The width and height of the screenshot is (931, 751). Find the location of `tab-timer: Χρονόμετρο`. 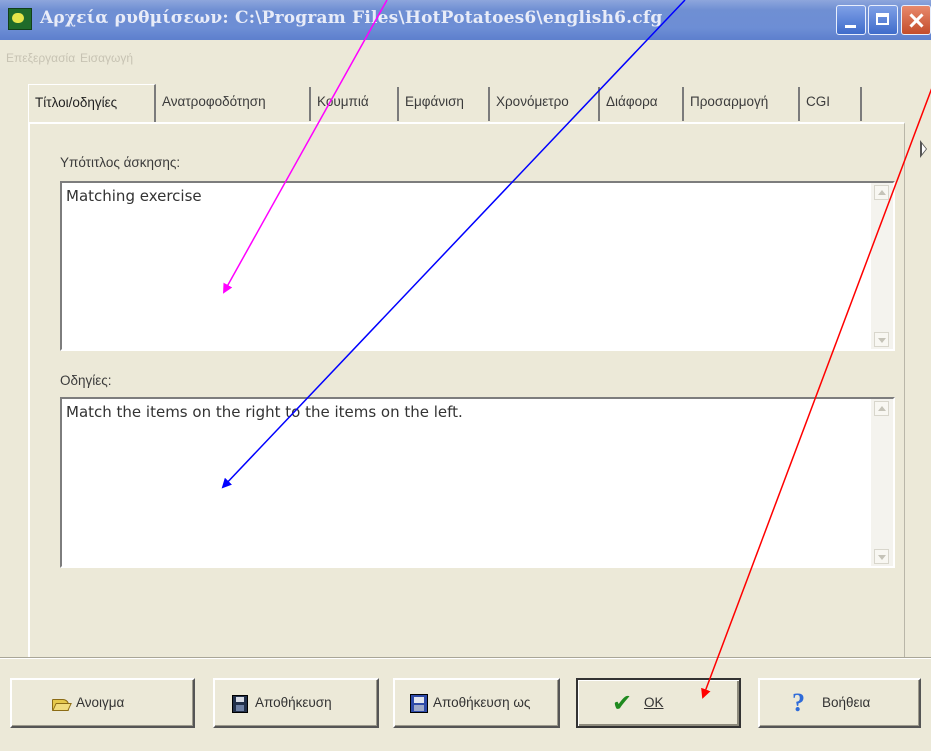

tab-timer: Χρονόμετρο is located at coordinates (545, 104).